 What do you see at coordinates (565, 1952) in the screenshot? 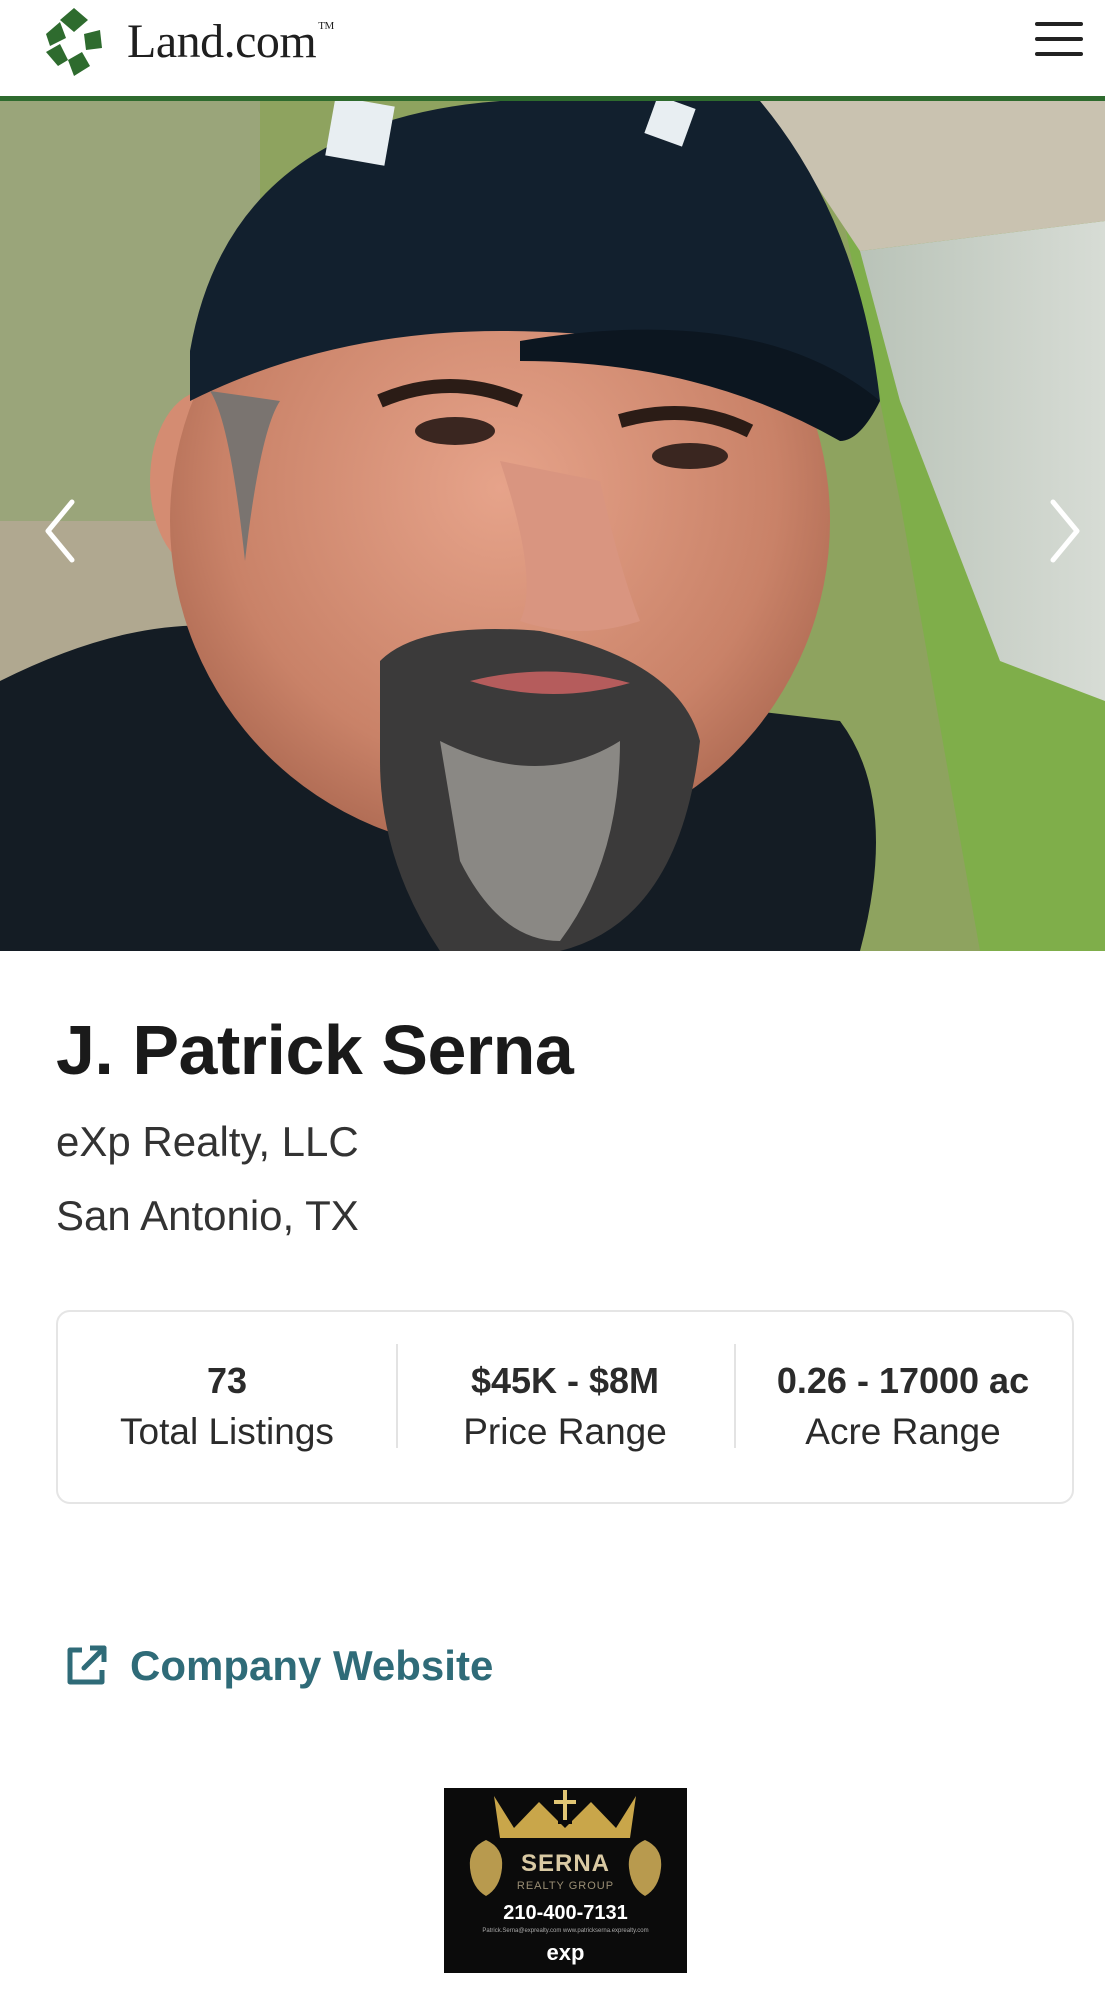
I see `card-exp-logo: exp` at bounding box center [565, 1952].